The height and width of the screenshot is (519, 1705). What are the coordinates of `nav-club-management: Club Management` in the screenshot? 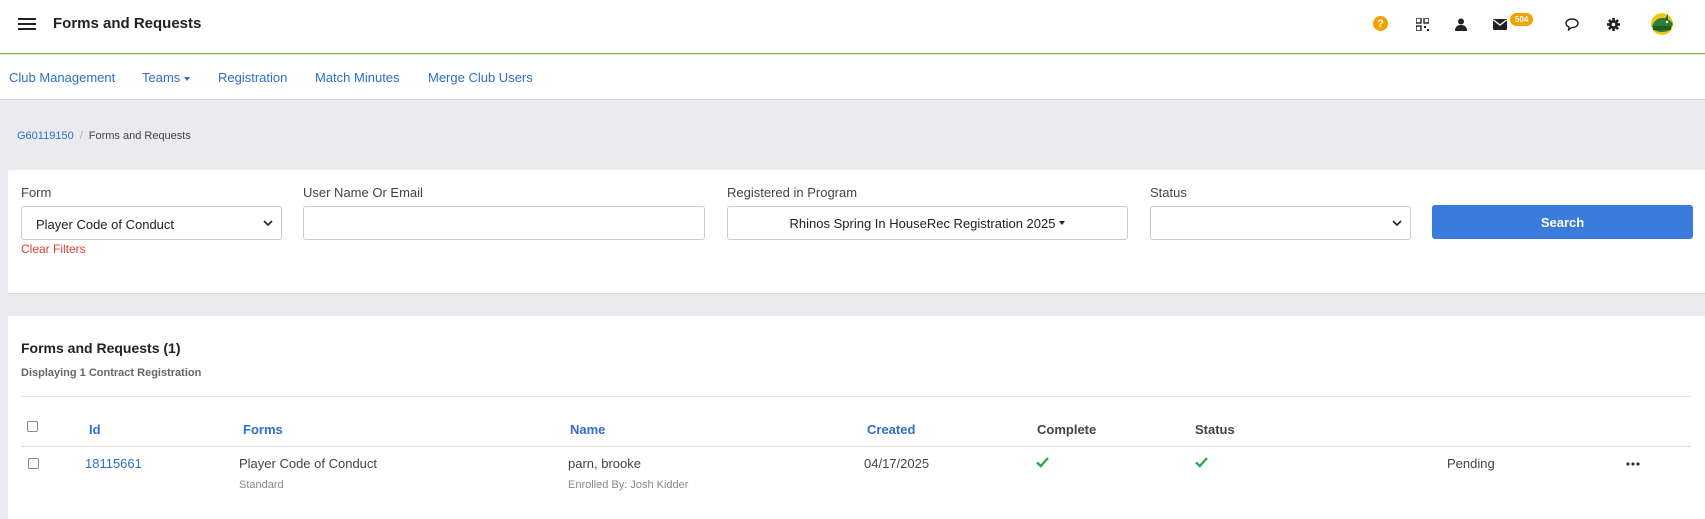 It's located at (62, 77).